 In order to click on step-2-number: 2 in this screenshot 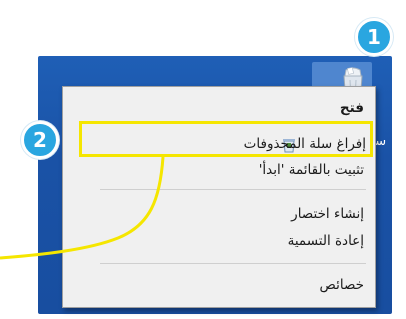, I will do `click(40, 140)`.